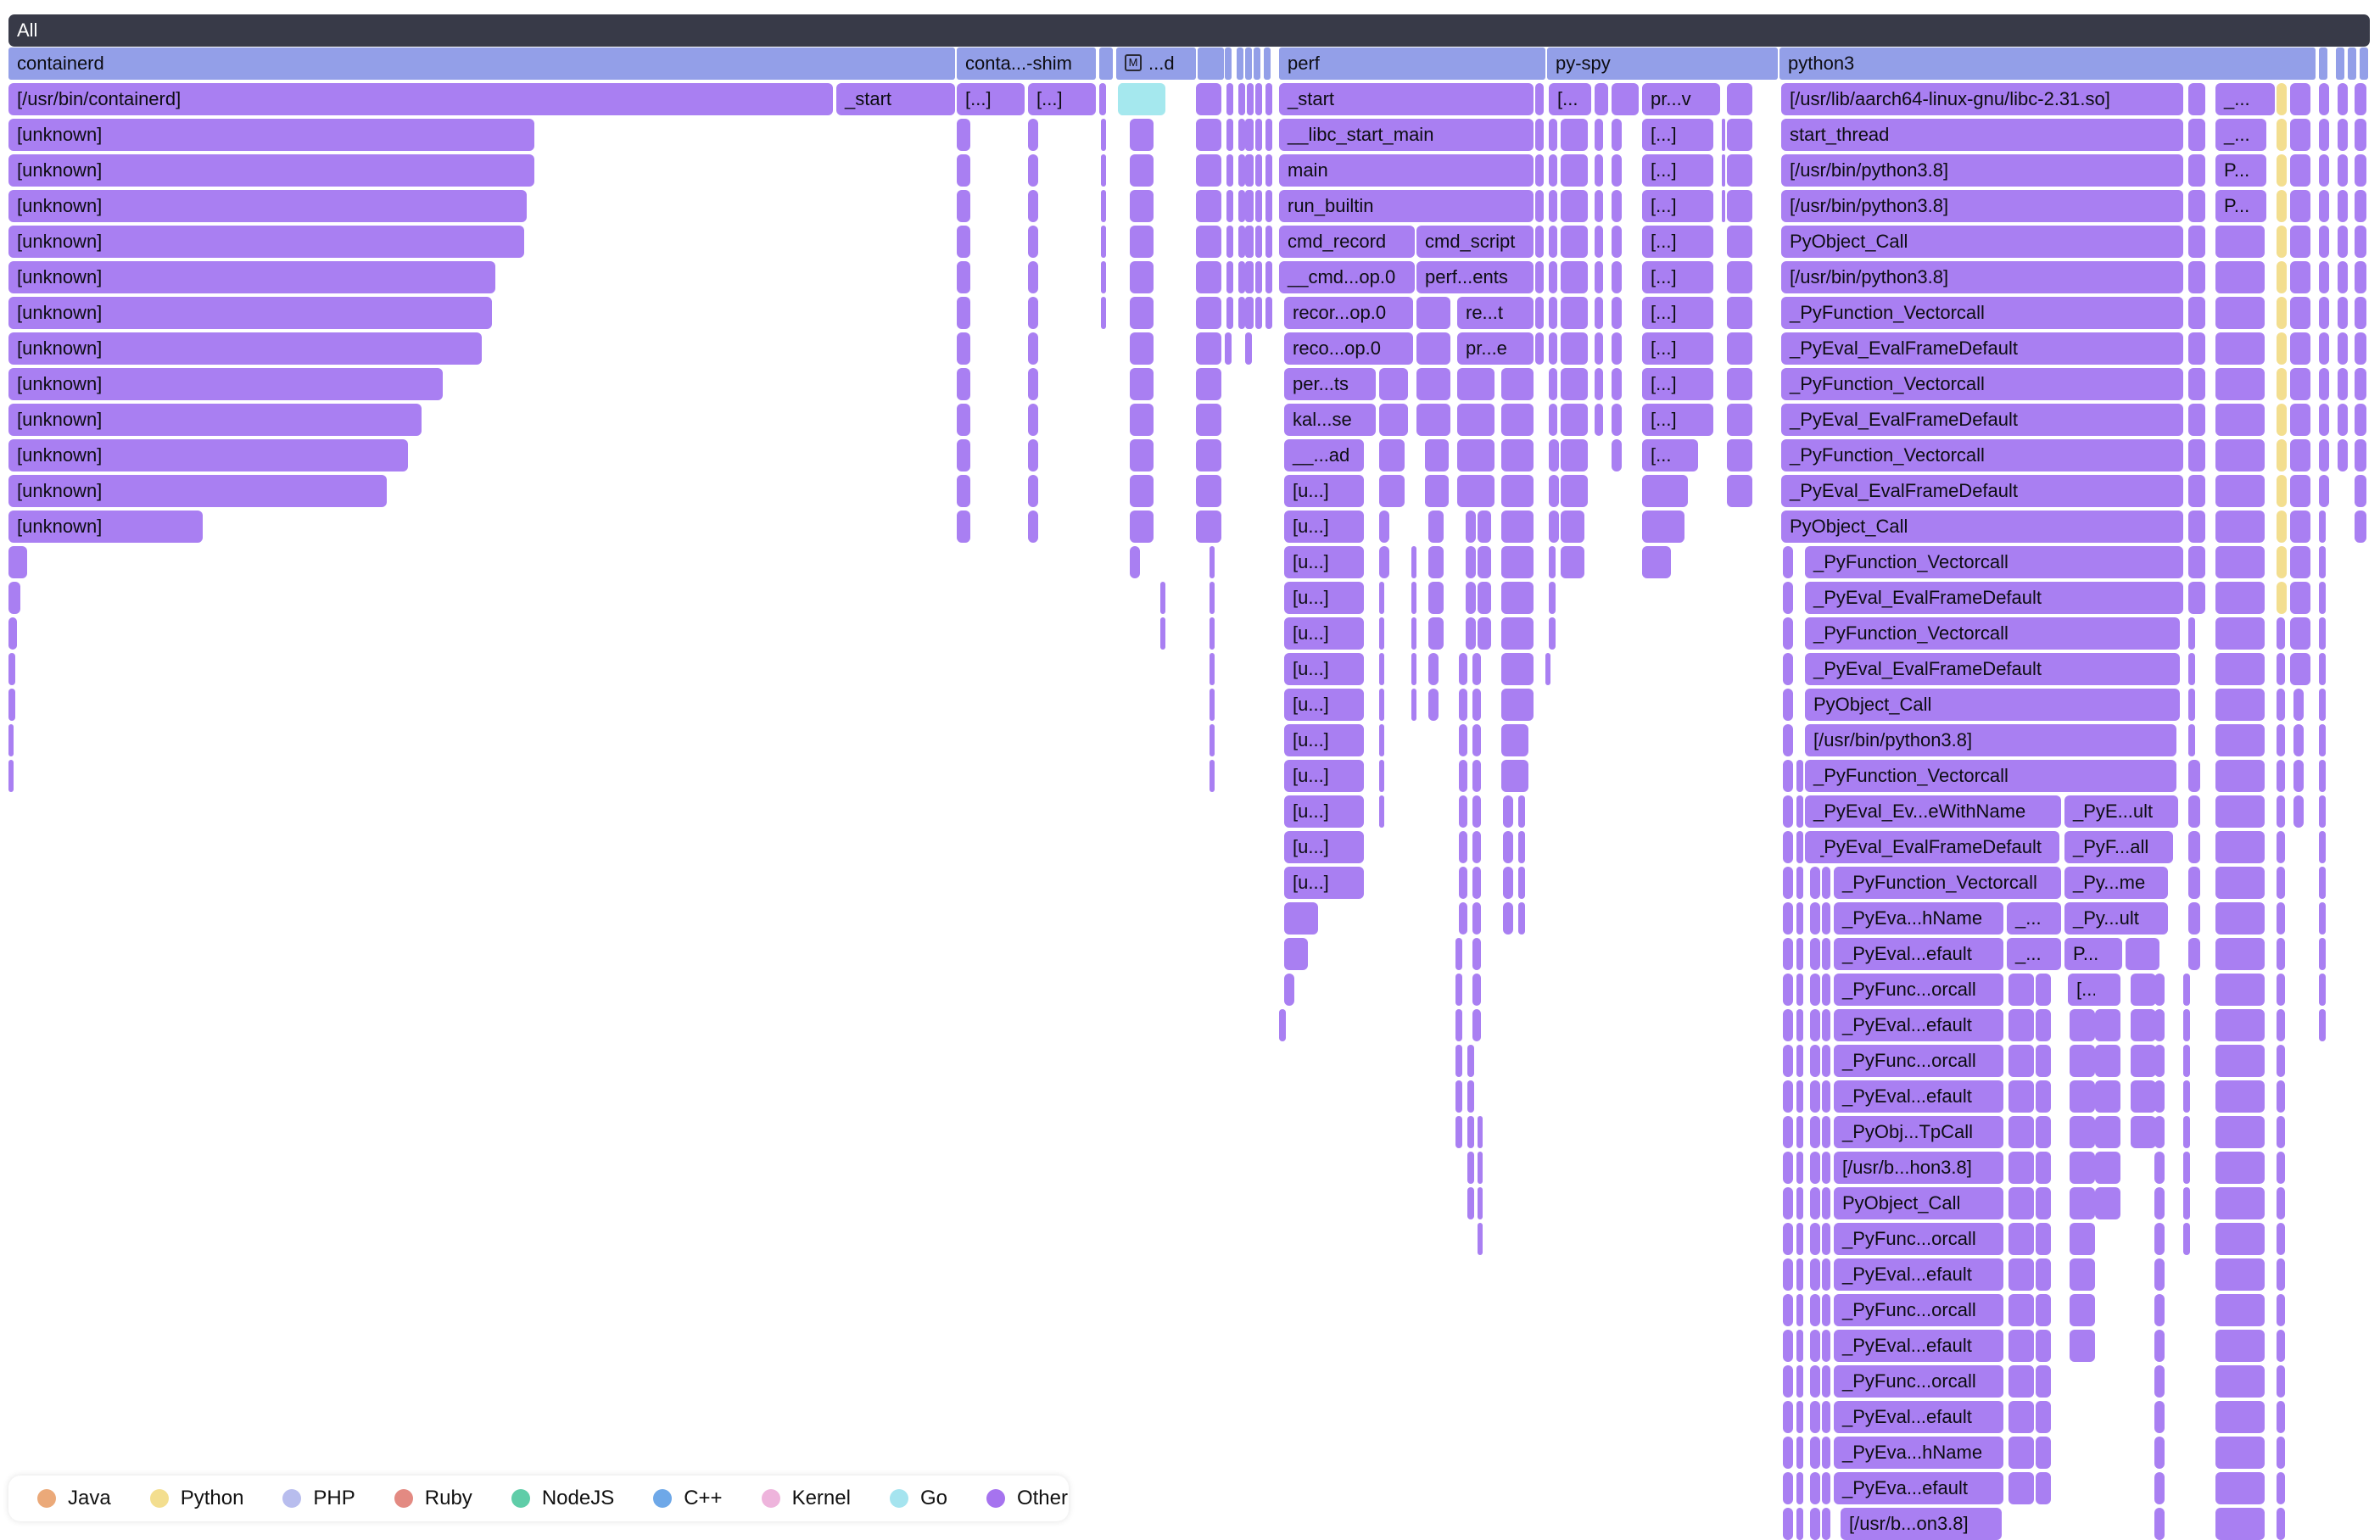 This screenshot has height=1540, width=2380. Describe the element at coordinates (1475, 242) in the screenshot. I see `frame-perf-cmd-script: cmd_script` at that location.